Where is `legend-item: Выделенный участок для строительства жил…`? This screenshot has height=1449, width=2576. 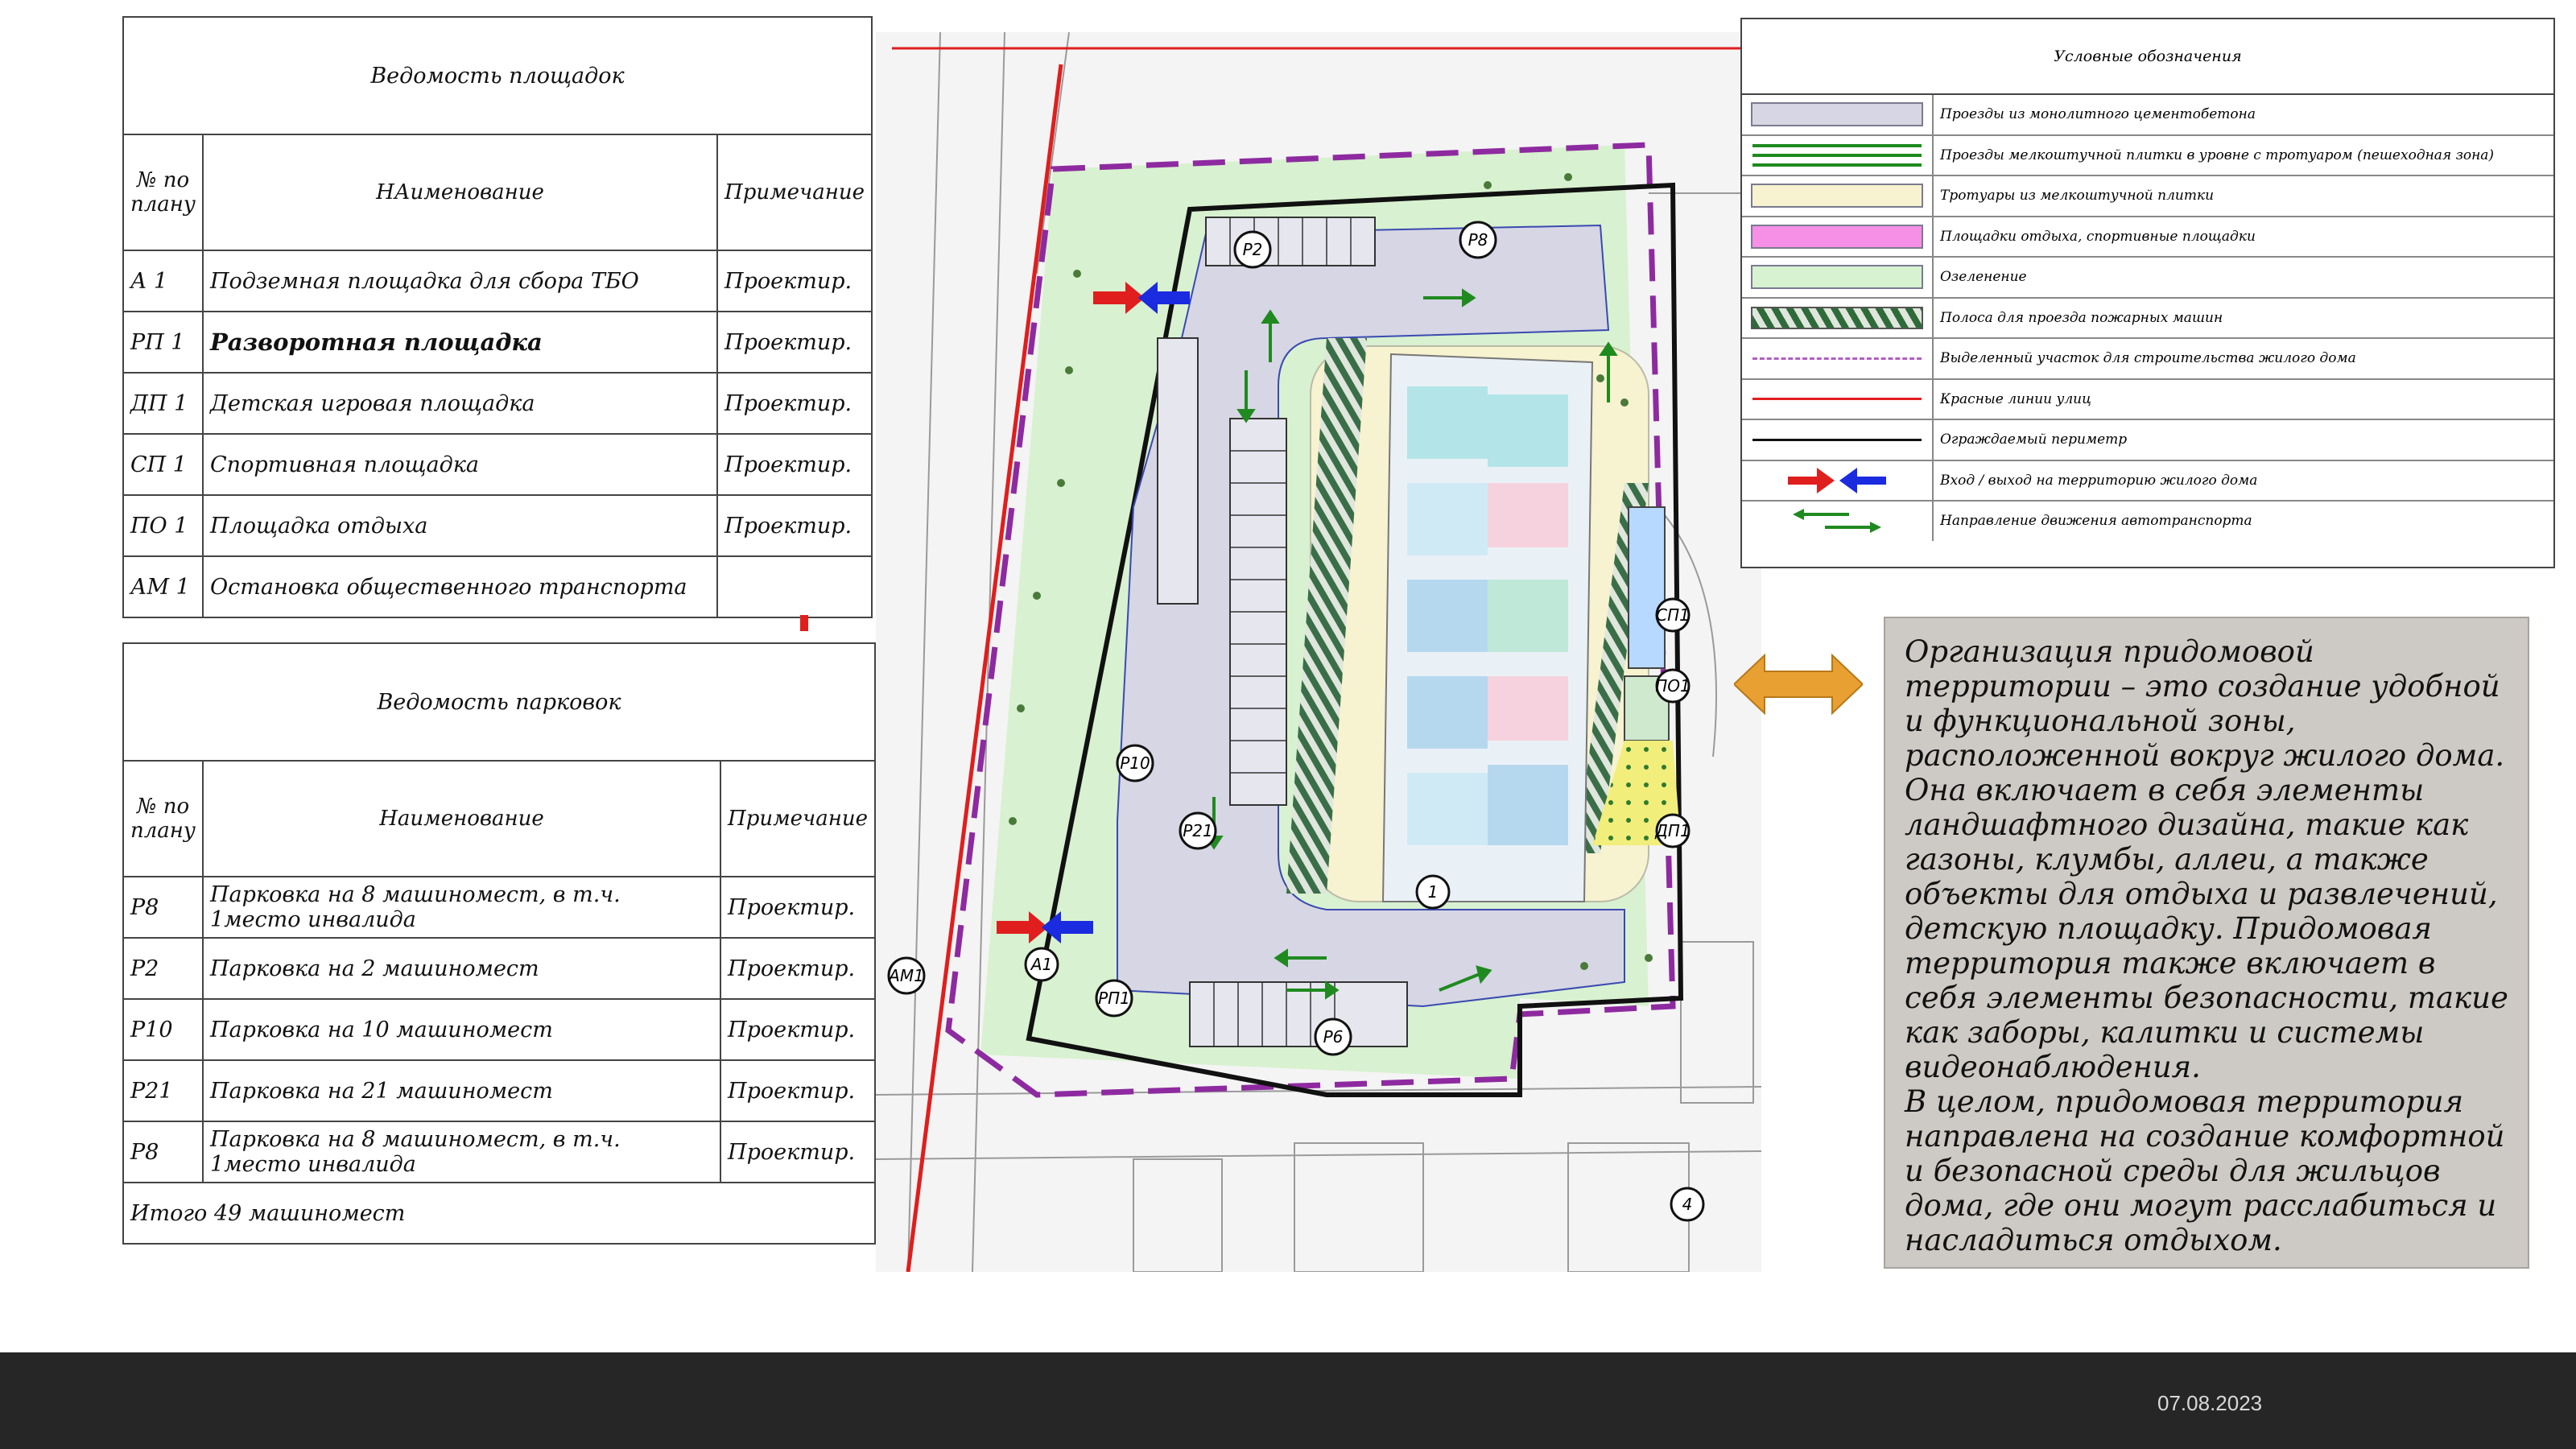
legend-item: Выделенный участок для строительства жил… is located at coordinates (2147, 359).